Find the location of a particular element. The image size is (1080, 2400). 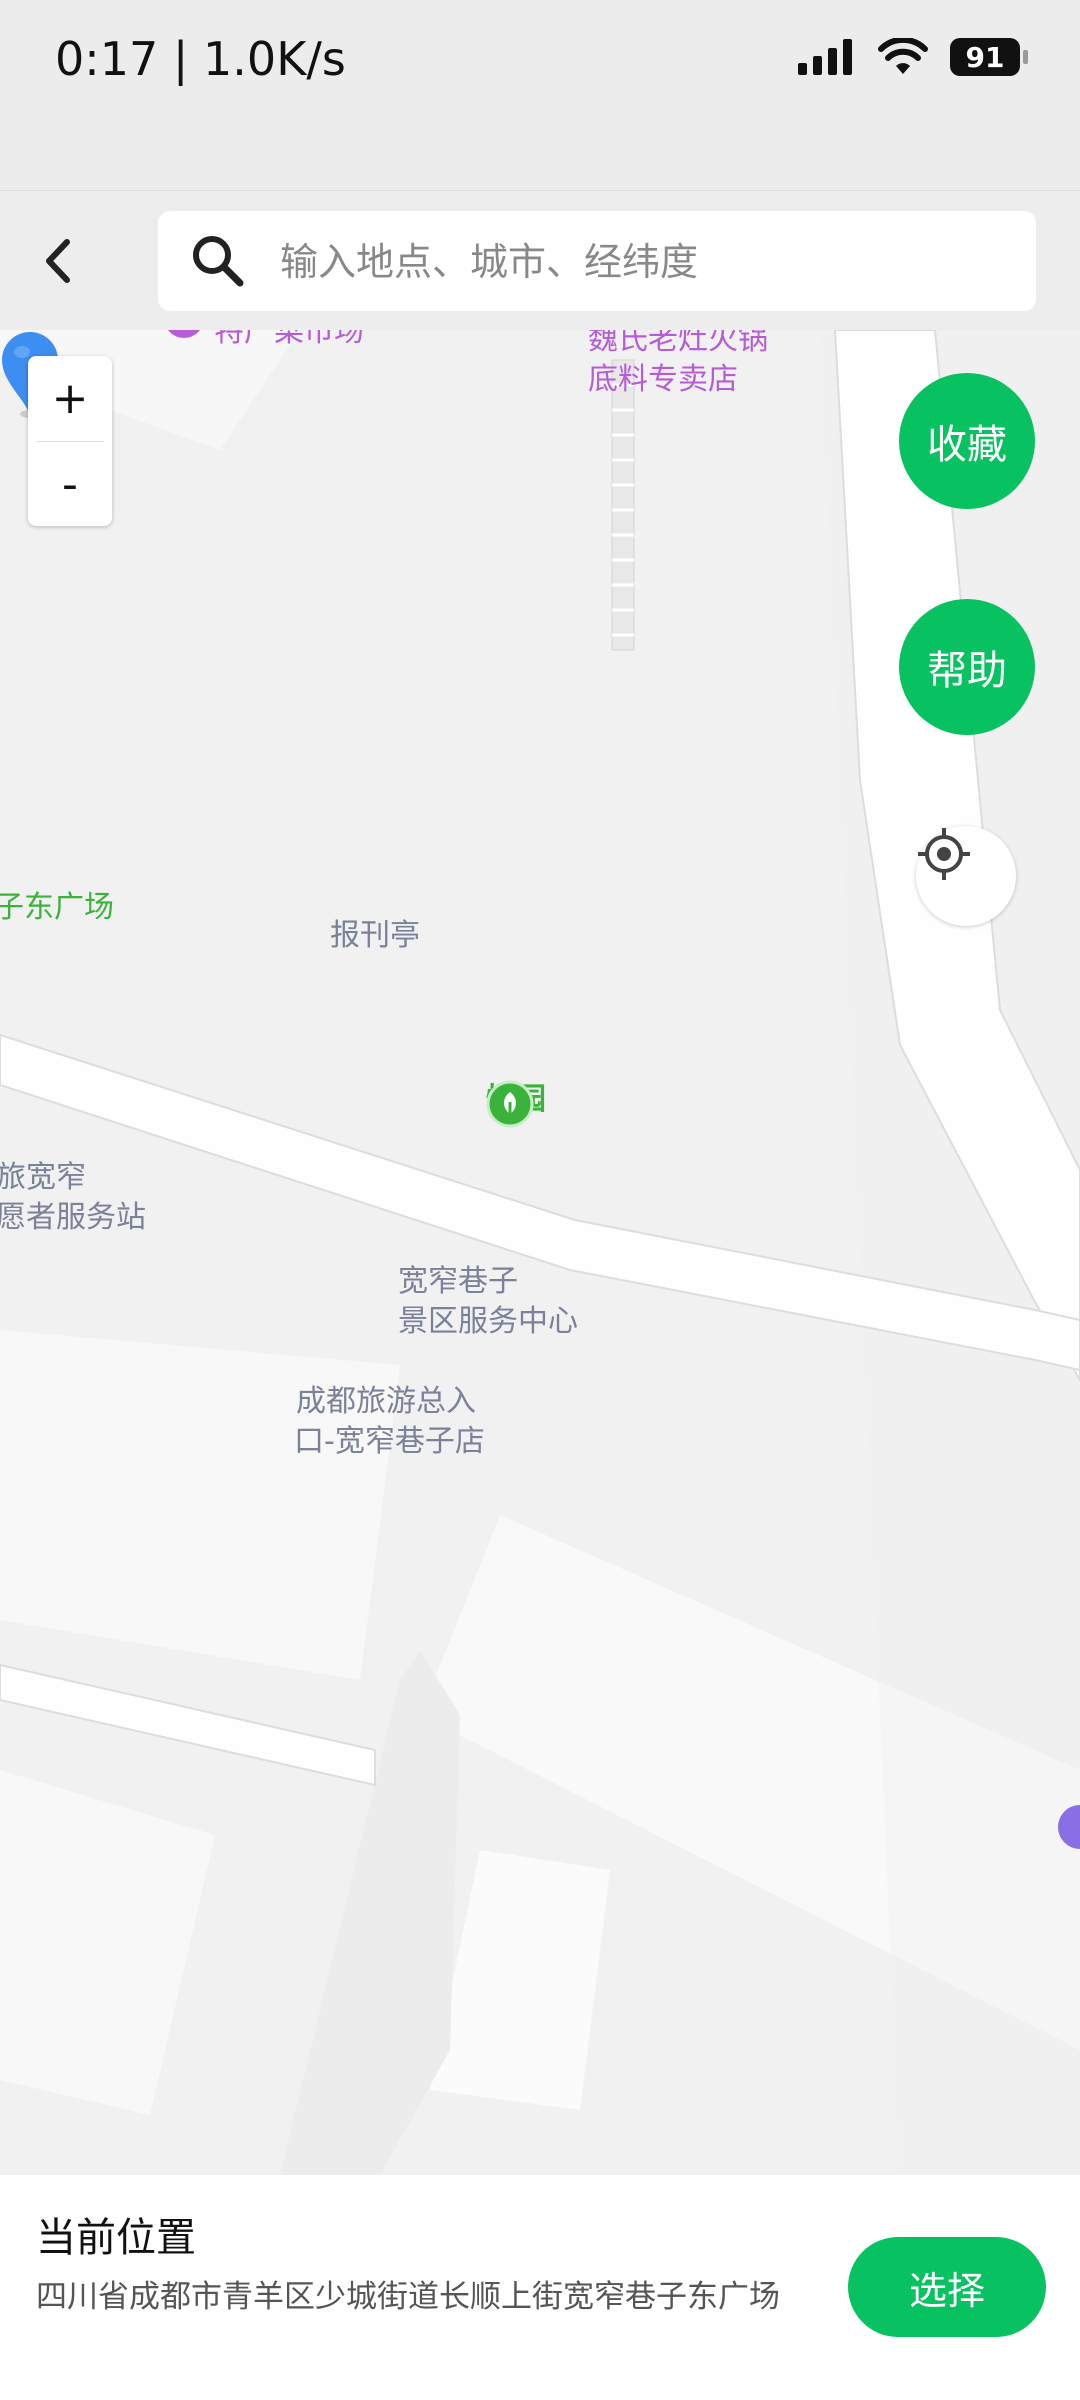

status-bar: 0:17 | 1.0K/s 91 is located at coordinates (540, 95).